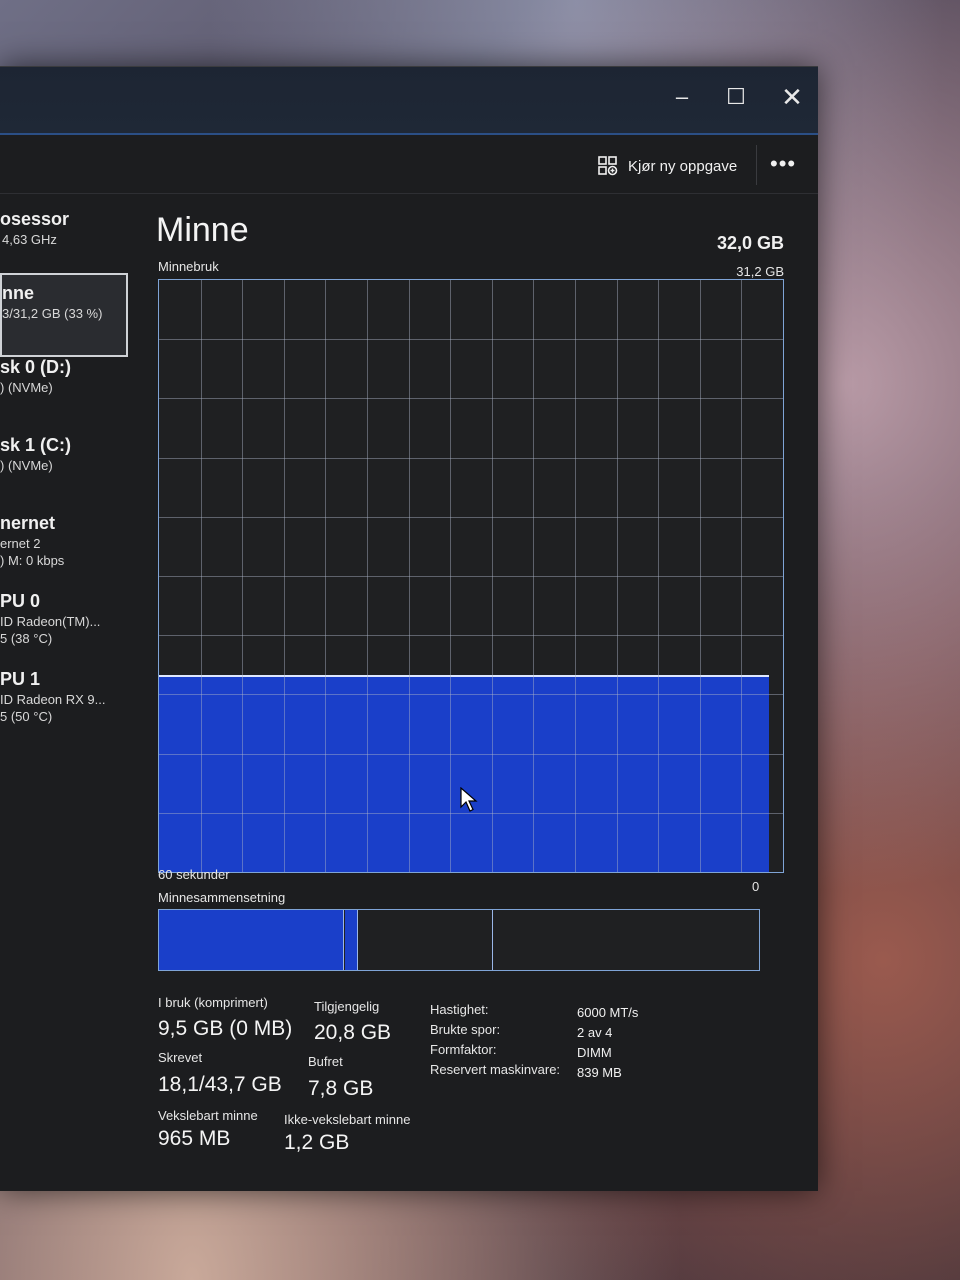 The image size is (960, 1280). Describe the element at coordinates (20, 543) in the screenshot. I see `sidebar-item-subtitle: ernet 2` at that location.